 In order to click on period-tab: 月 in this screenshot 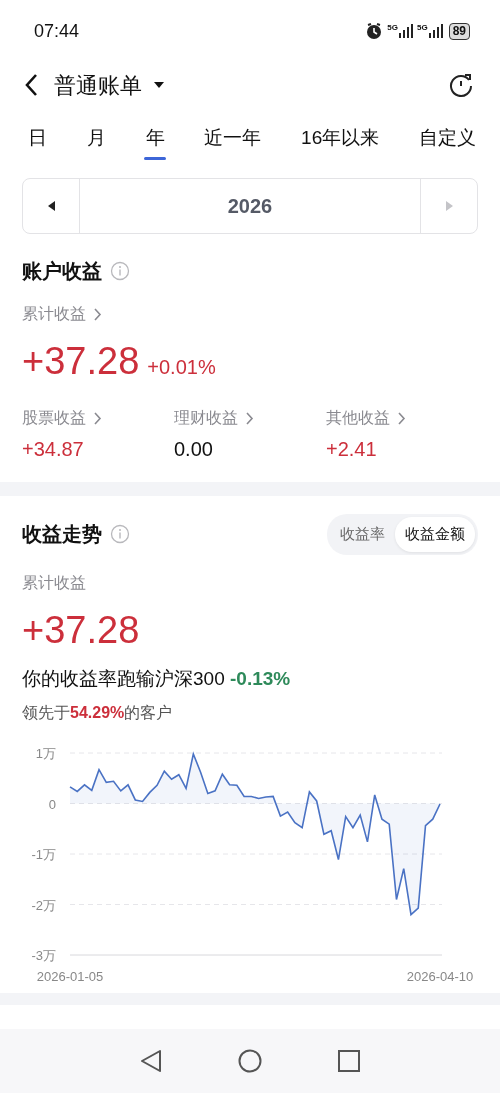, I will do `click(96, 138)`.